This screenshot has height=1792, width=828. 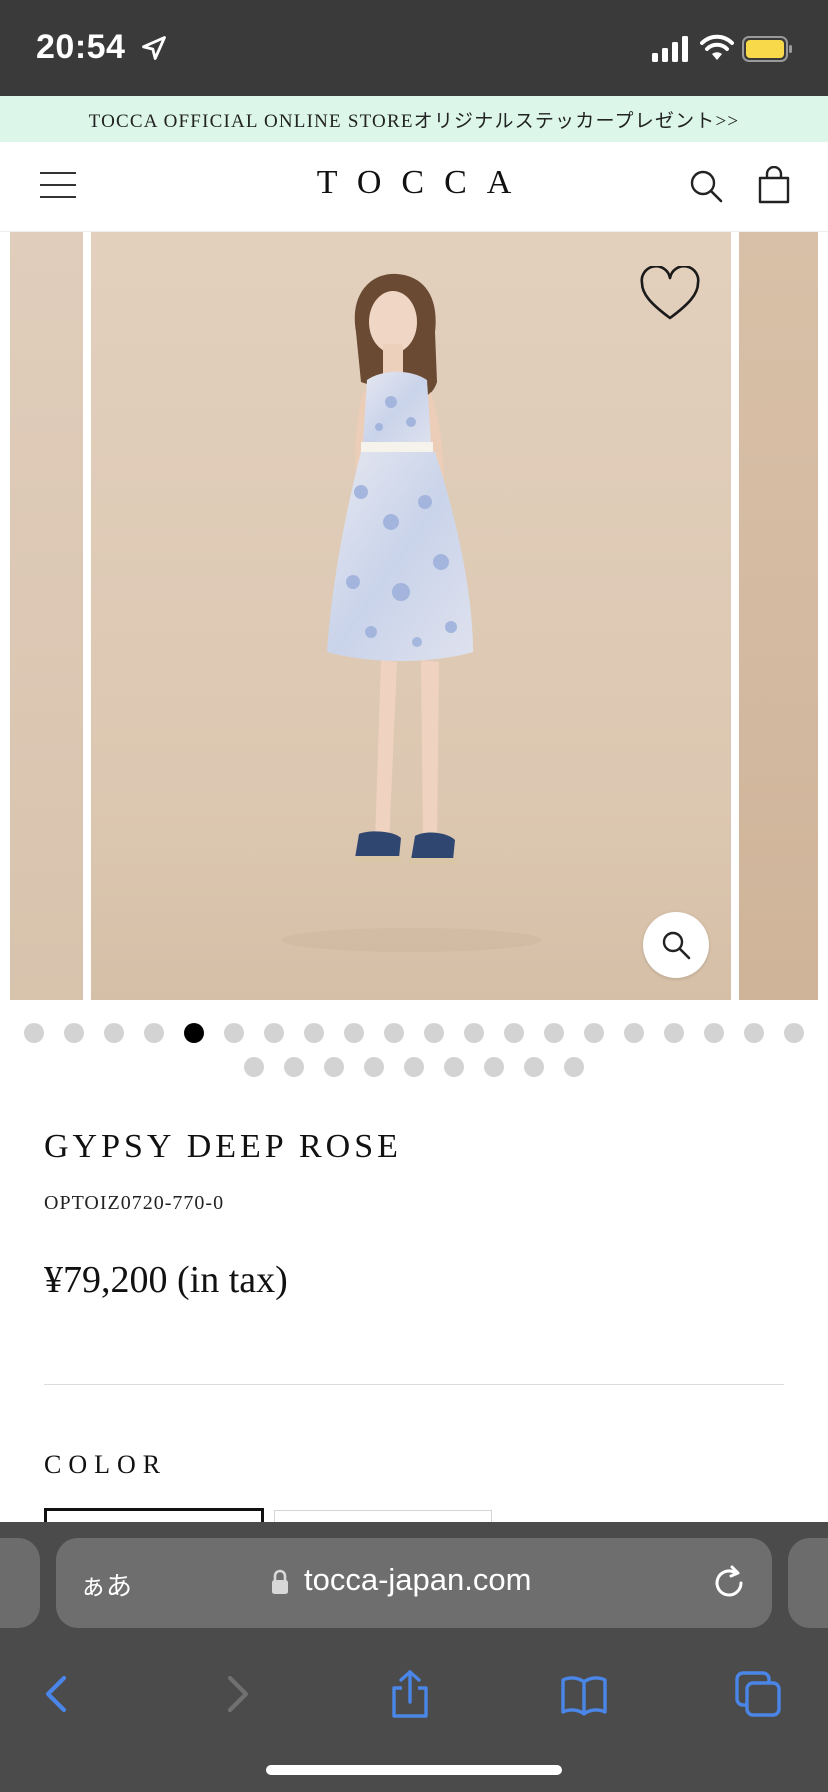 I want to click on battery-icon, so click(x=767, y=49).